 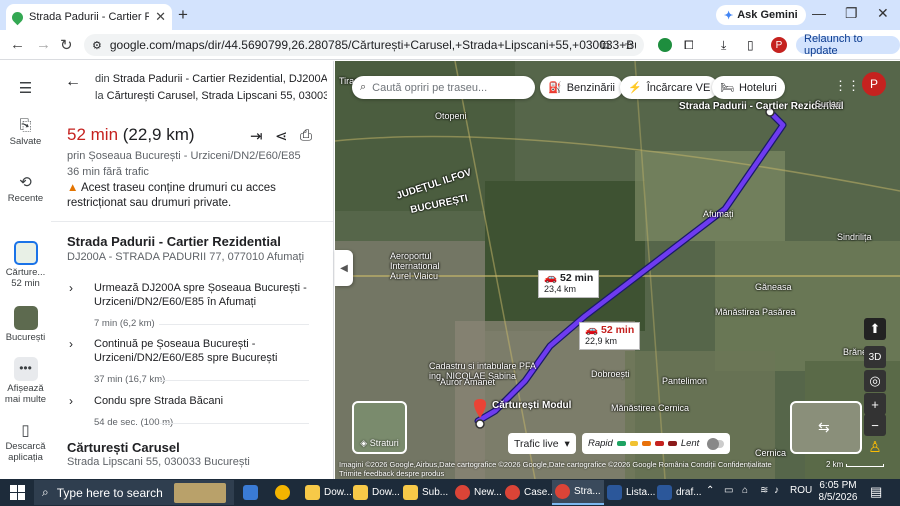 What do you see at coordinates (875, 381) in the screenshot?
I see `my-location-icon: ◎` at bounding box center [875, 381].